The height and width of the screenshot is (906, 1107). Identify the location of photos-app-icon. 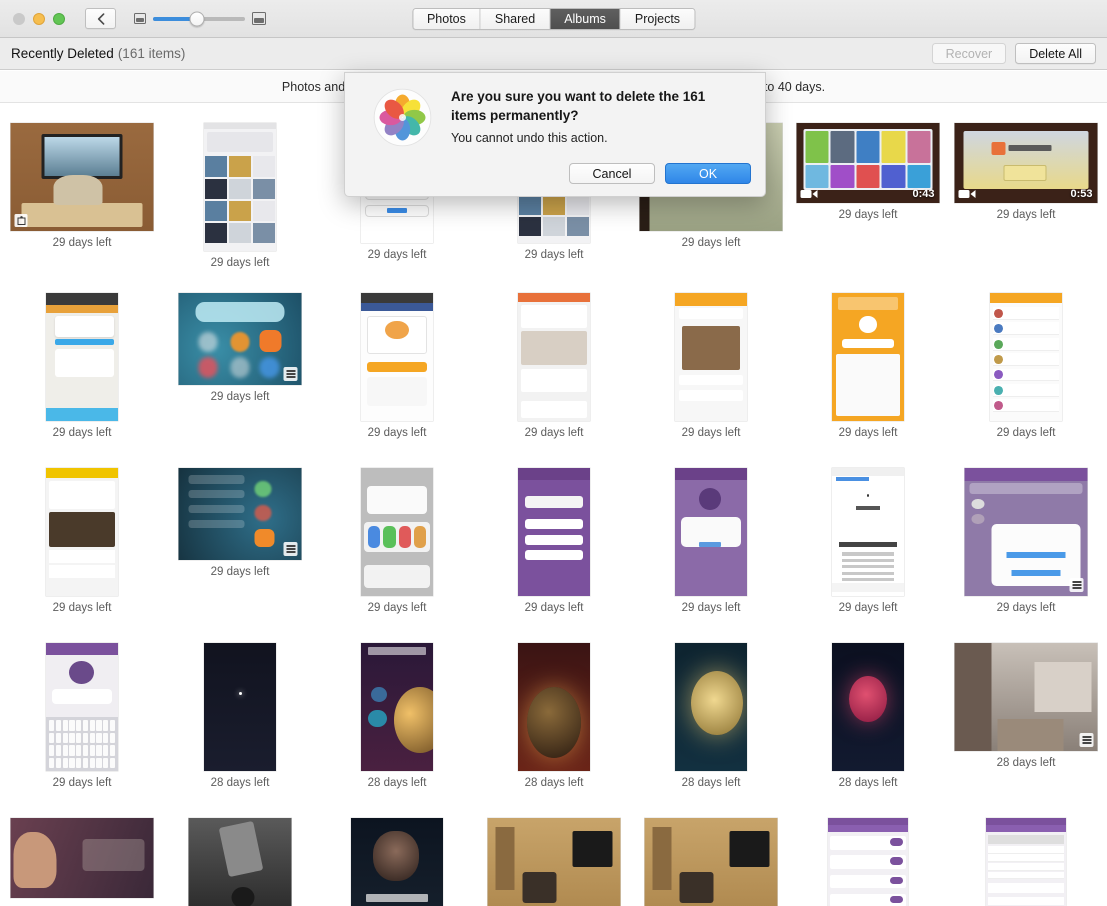
(402, 117).